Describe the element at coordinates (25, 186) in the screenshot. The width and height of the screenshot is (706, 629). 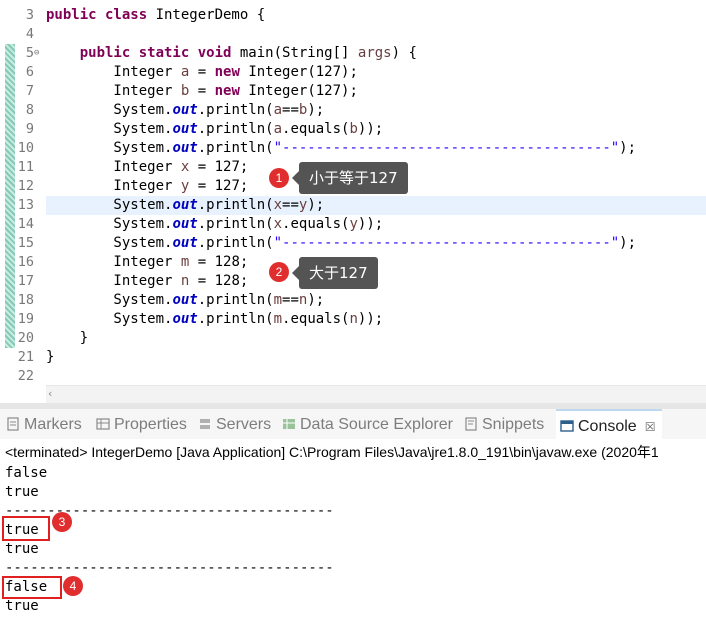
I see `line-number: 12` at that location.